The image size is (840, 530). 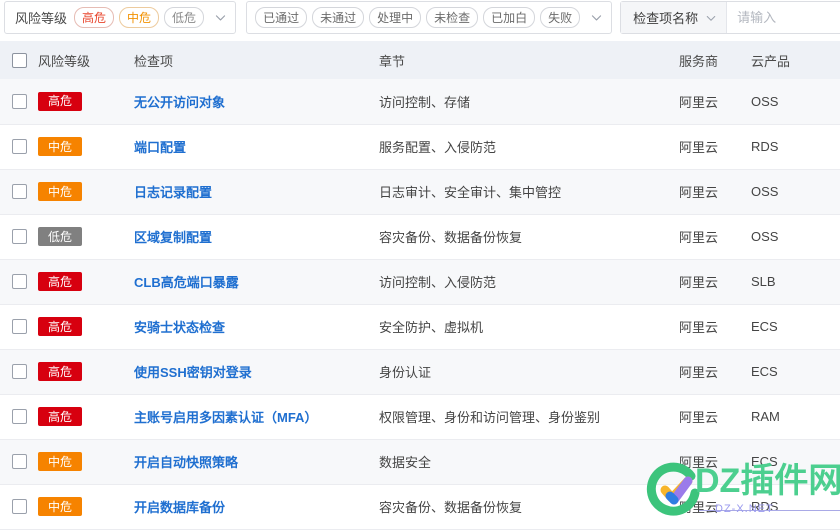 I want to click on table-row: 高危 使用SSH密钥对登录 身份认证 阿里云 ECS, so click(x=420, y=371).